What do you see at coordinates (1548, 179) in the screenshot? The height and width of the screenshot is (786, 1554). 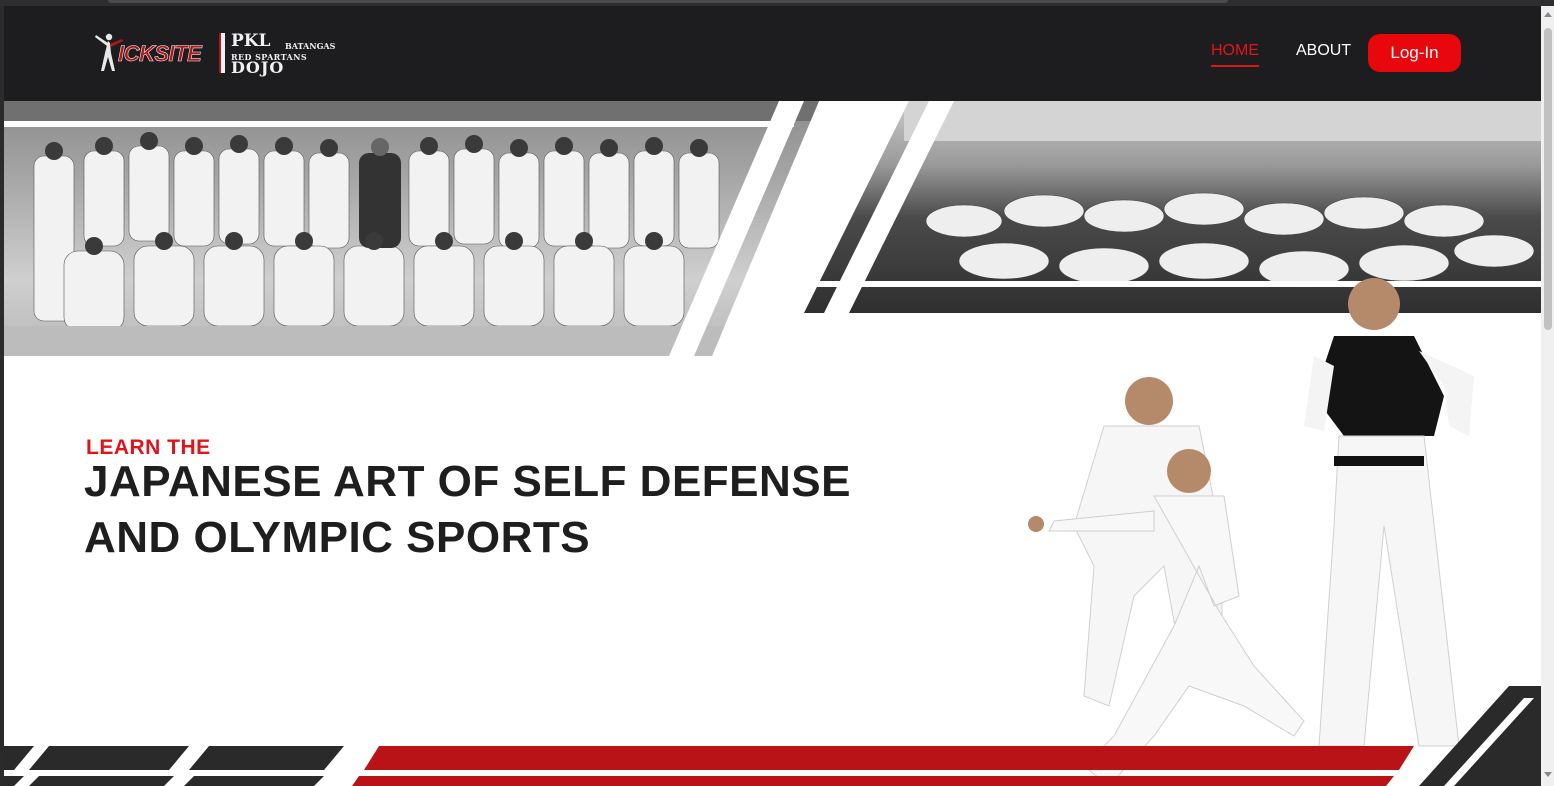 I see `scroll-thumb` at bounding box center [1548, 179].